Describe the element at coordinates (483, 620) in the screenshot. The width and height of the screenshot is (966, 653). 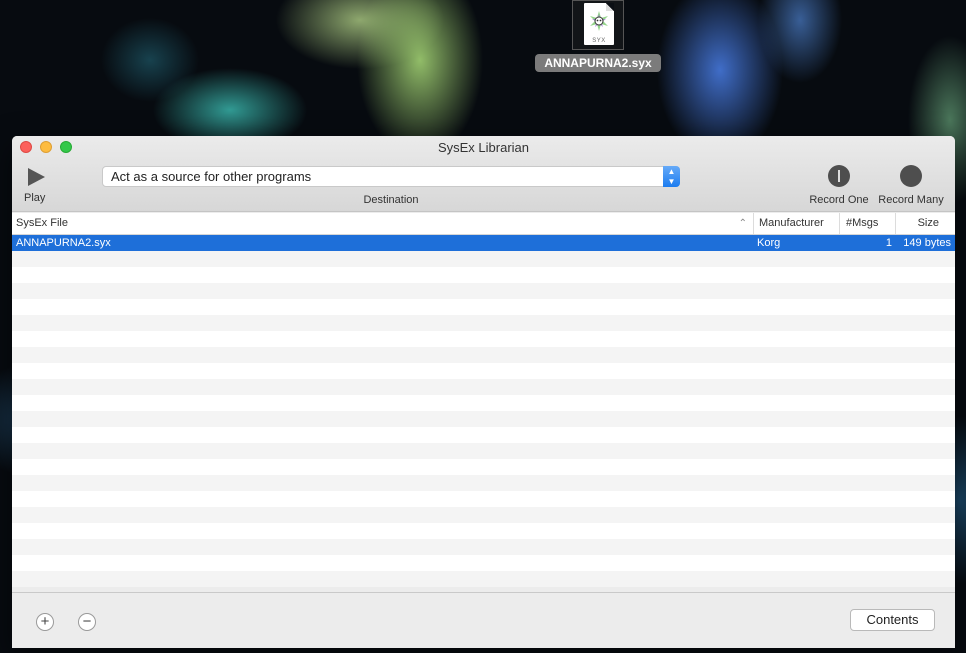
I see `bottom-bar: + − Contents` at that location.